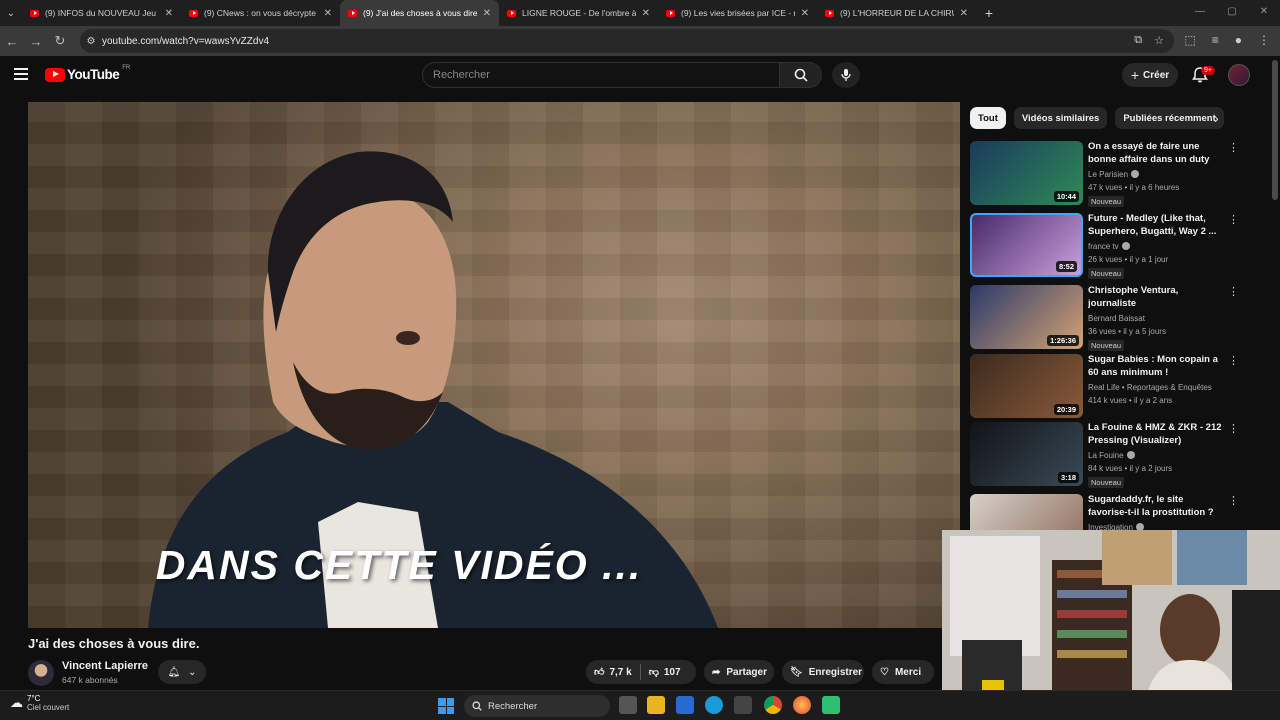 The image size is (1280, 720). I want to click on bookmark-star-icon: ☆, so click(1159, 40).